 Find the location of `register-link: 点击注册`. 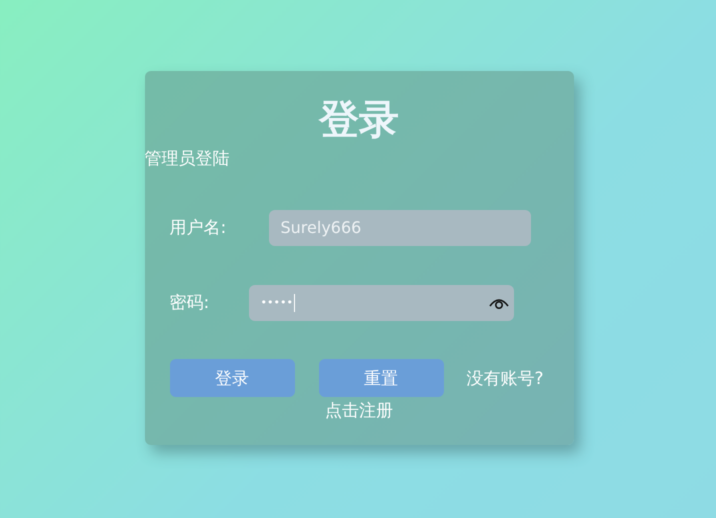

register-link: 点击注册 is located at coordinates (359, 411).